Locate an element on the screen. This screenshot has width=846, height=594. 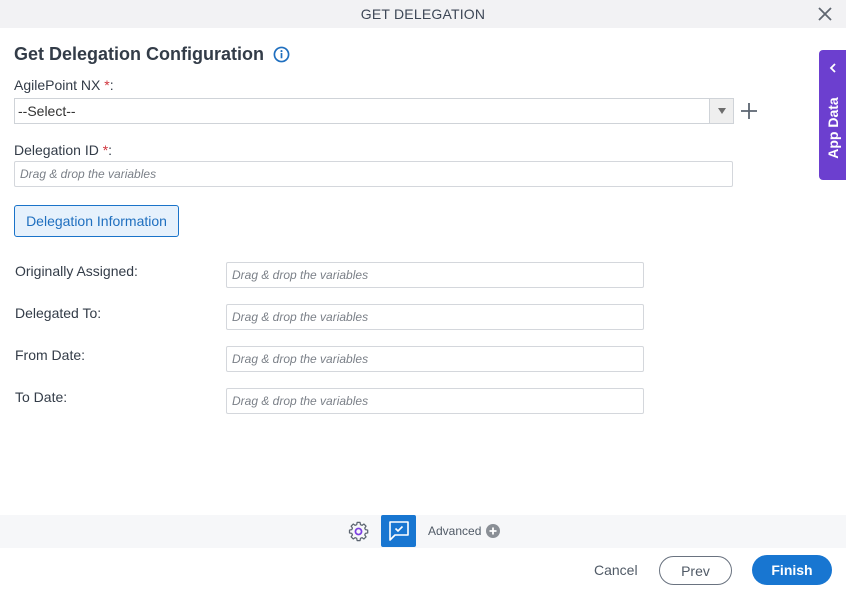
app-data-label: App Data is located at coordinates (832, 128).